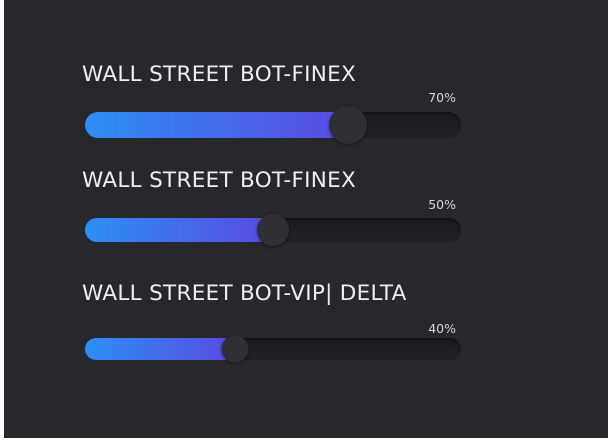 This screenshot has height=445, width=610. Describe the element at coordinates (442, 328) in the screenshot. I see `slider-percent: 40%` at that location.